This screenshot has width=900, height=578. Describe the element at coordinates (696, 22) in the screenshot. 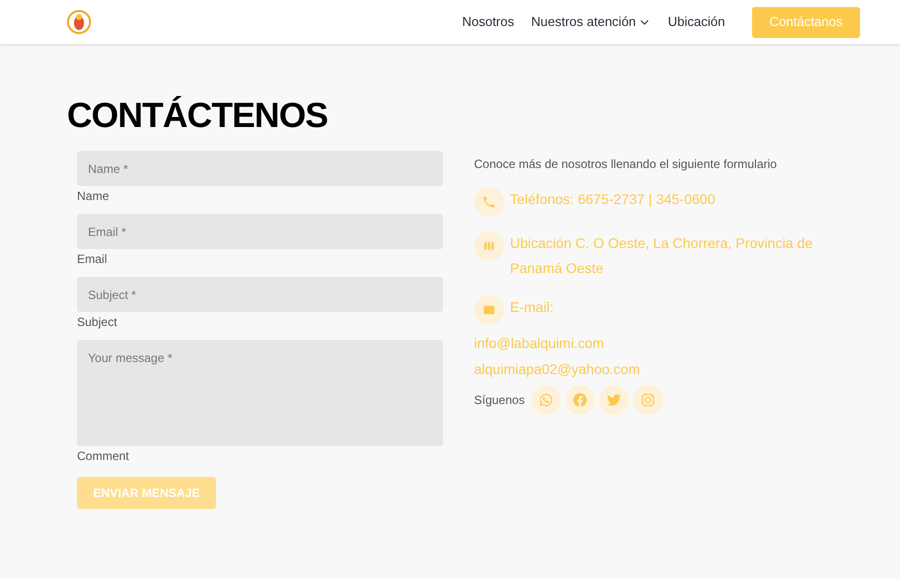

I see `nav-link: Ubicación` at that location.